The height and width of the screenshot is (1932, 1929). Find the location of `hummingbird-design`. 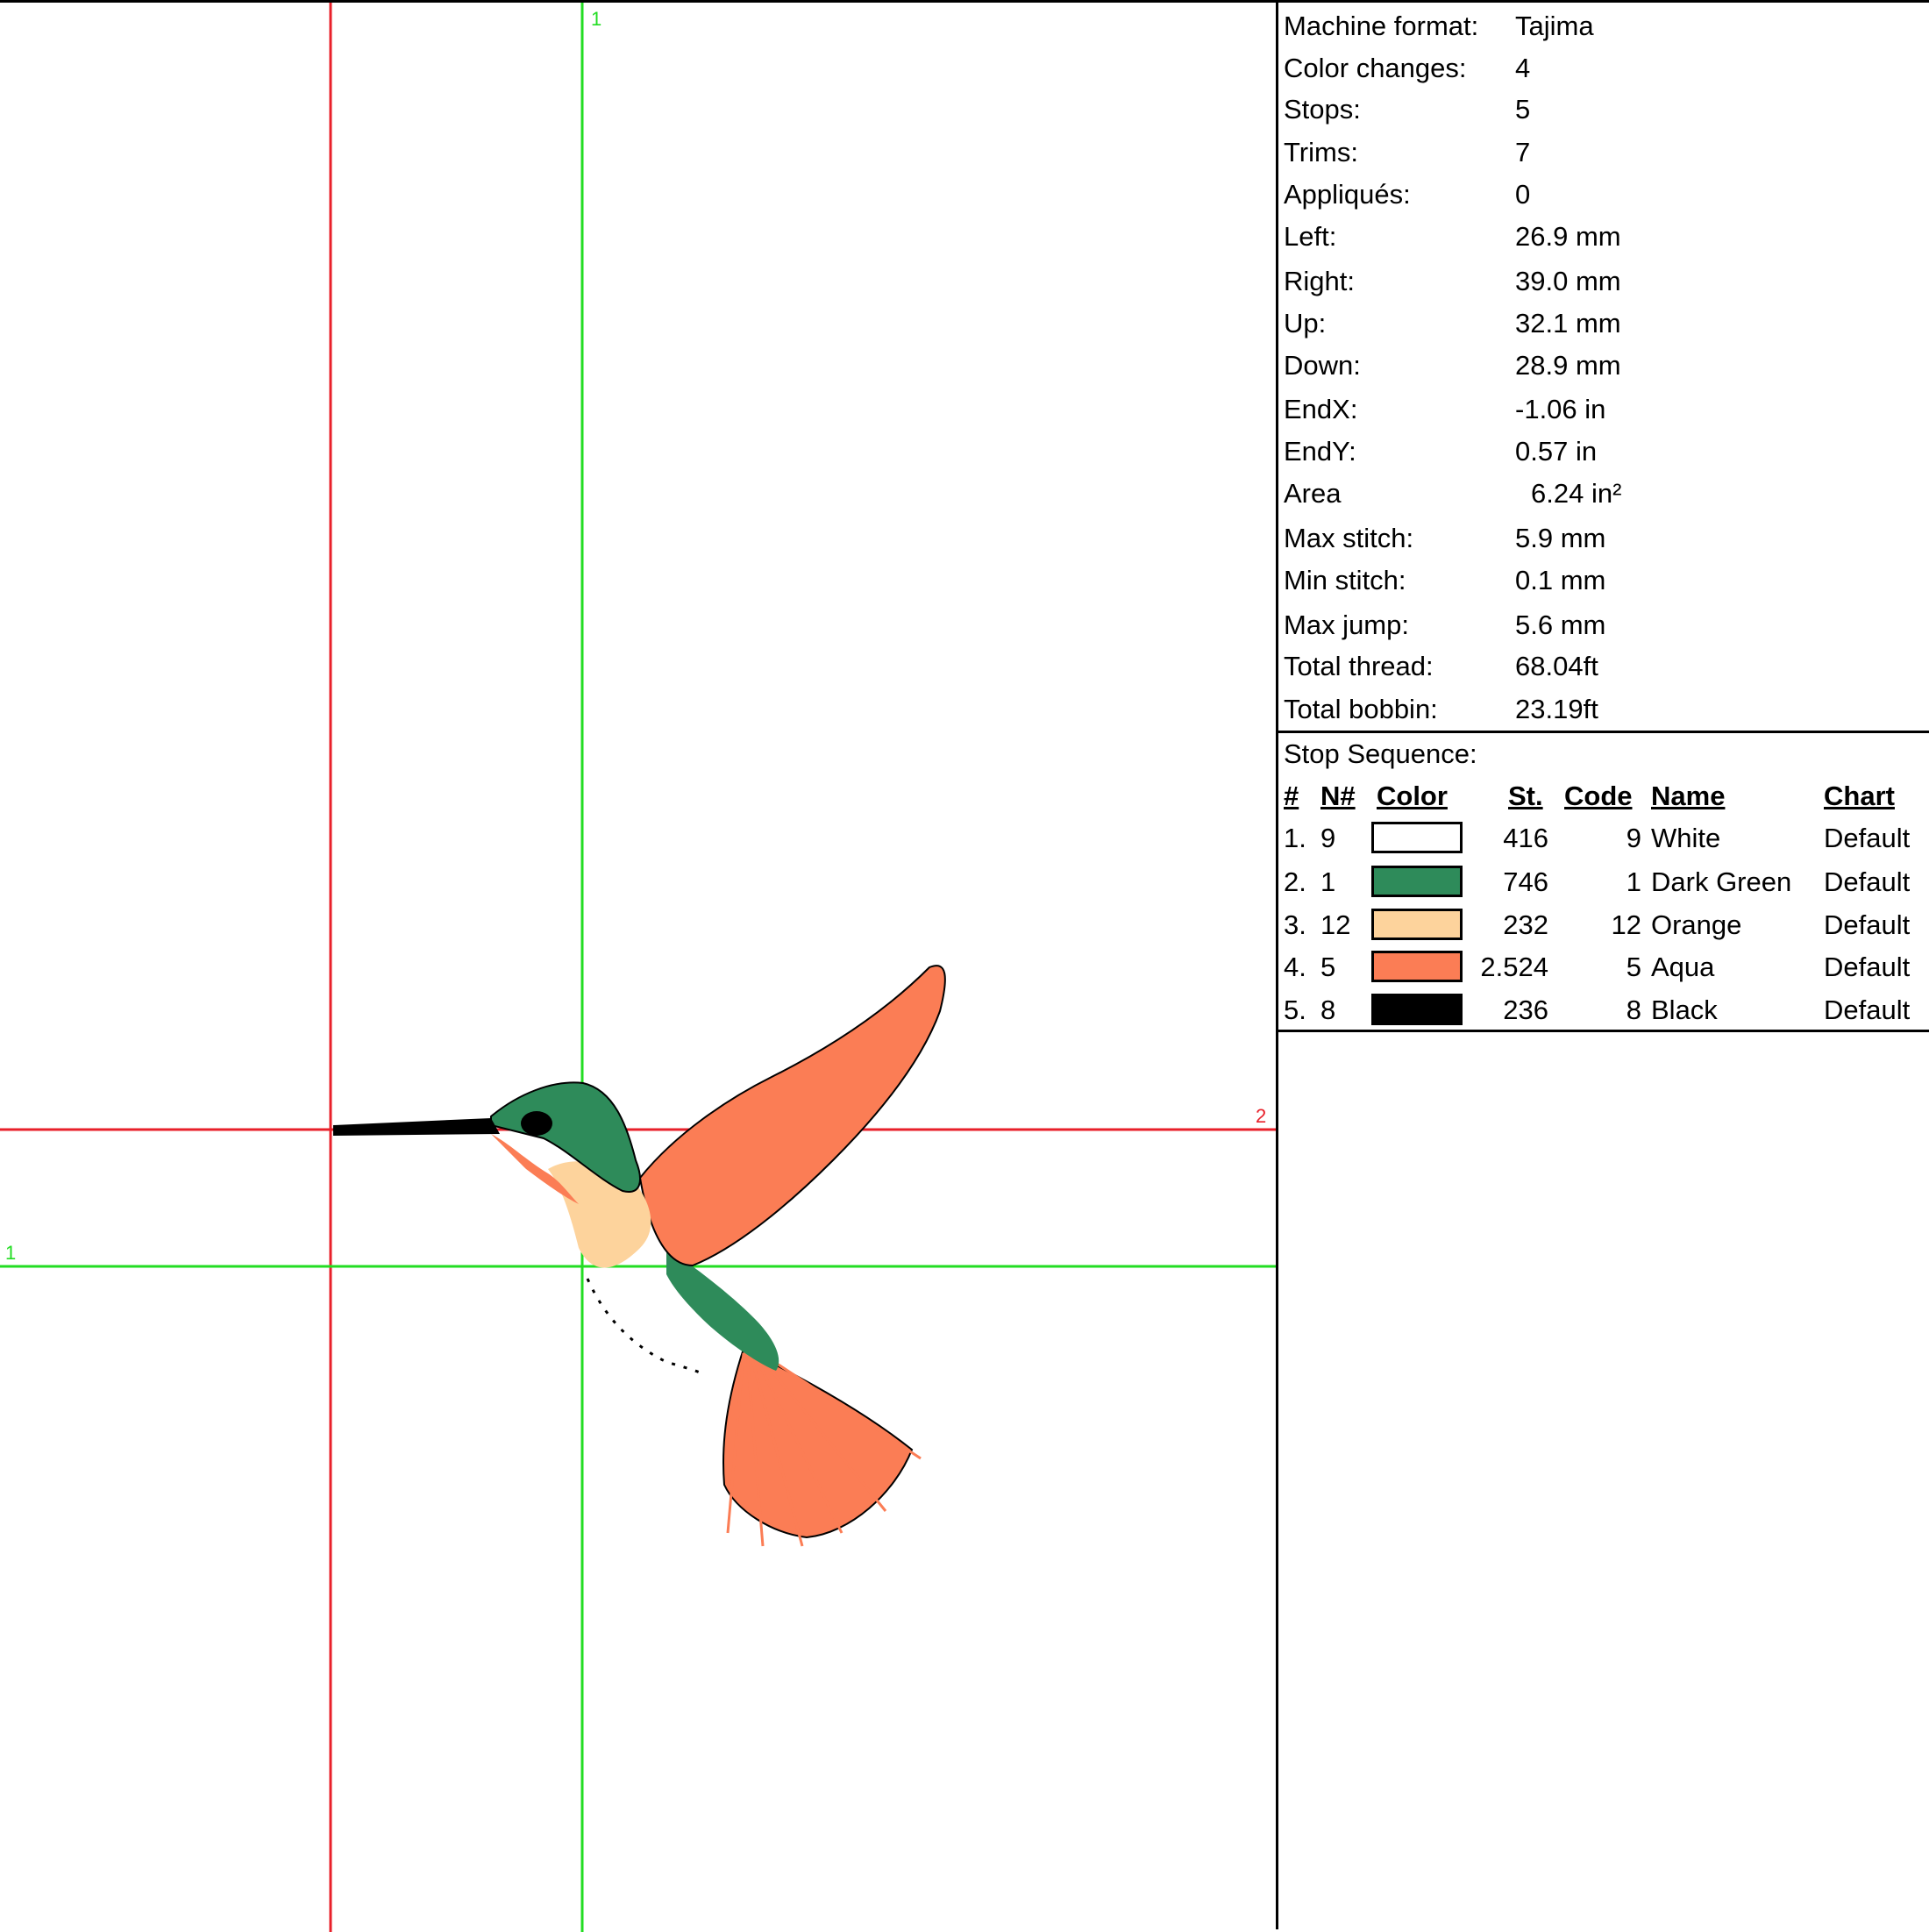

hummingbird-design is located at coordinates (639, 1256).